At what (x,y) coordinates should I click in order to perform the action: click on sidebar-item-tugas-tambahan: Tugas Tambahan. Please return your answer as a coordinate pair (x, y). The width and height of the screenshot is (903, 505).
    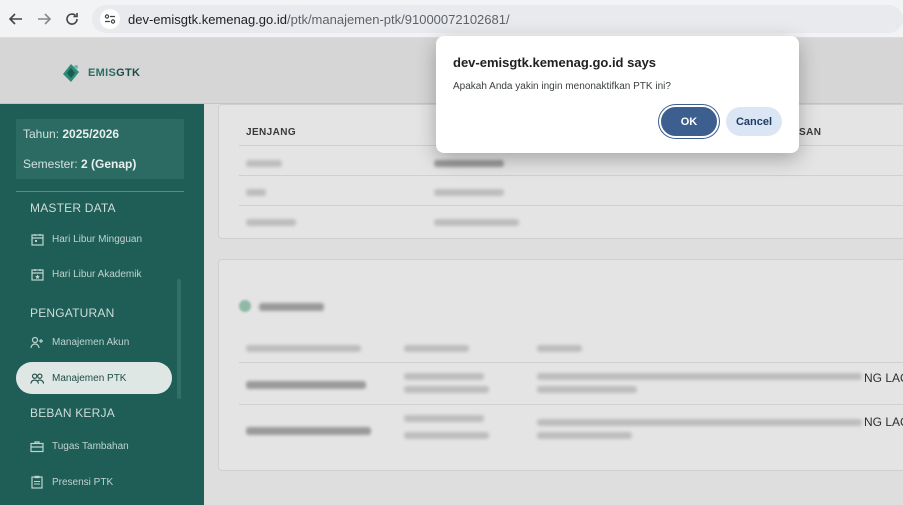
    Looking at the image, I should click on (94, 446).